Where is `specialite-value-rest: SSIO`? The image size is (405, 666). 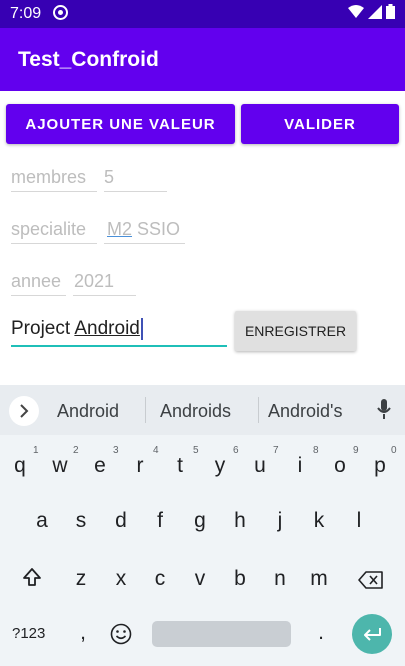 specialite-value-rest: SSIO is located at coordinates (156, 229).